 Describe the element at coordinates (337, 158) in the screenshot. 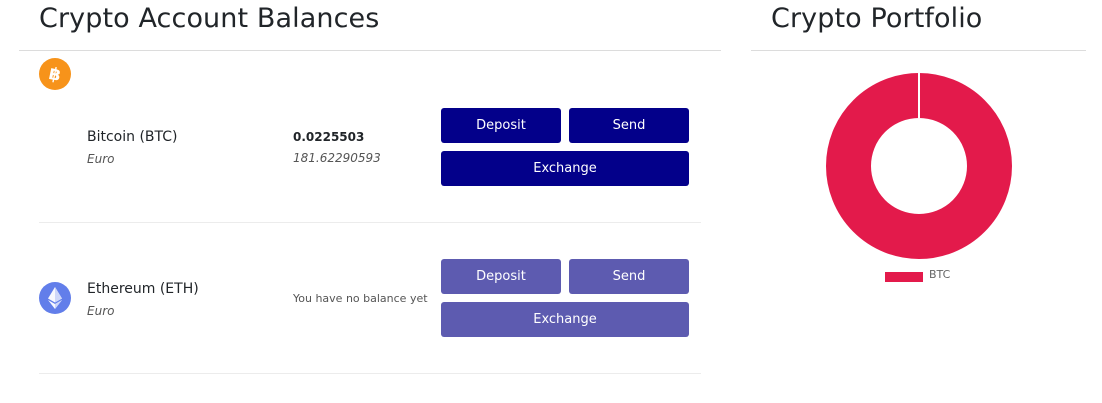

I see `balance-eur-btc: 181.62290593` at that location.